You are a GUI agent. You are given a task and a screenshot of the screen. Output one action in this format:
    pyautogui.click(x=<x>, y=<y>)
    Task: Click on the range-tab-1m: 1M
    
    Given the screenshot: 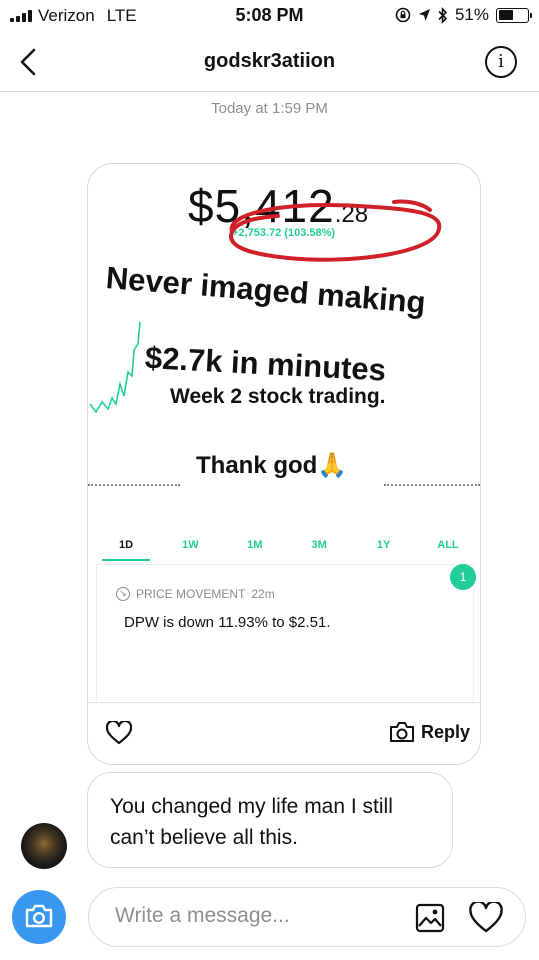 What is the action you would take?
    pyautogui.click(x=255, y=545)
    